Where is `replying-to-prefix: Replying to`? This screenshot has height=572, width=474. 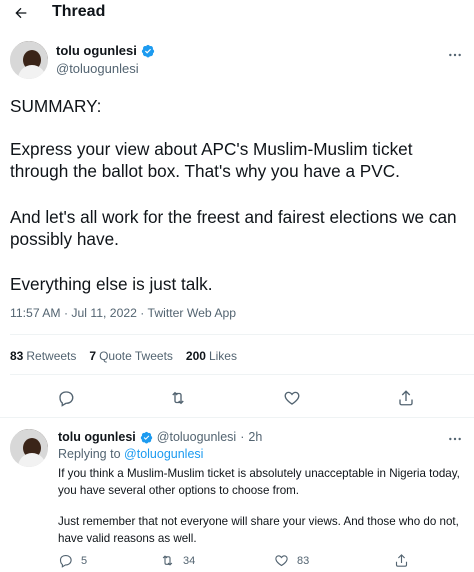
replying-to-prefix: Replying to is located at coordinates (89, 454).